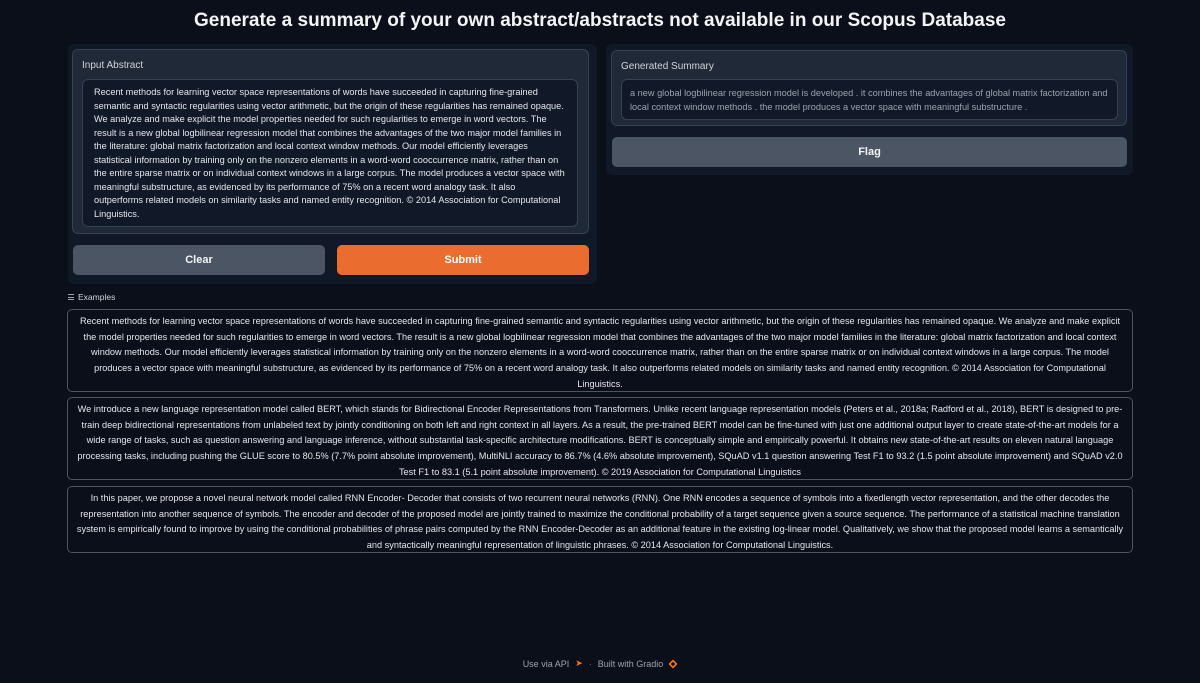  Describe the element at coordinates (71, 297) in the screenshot. I see `list-icon` at that location.